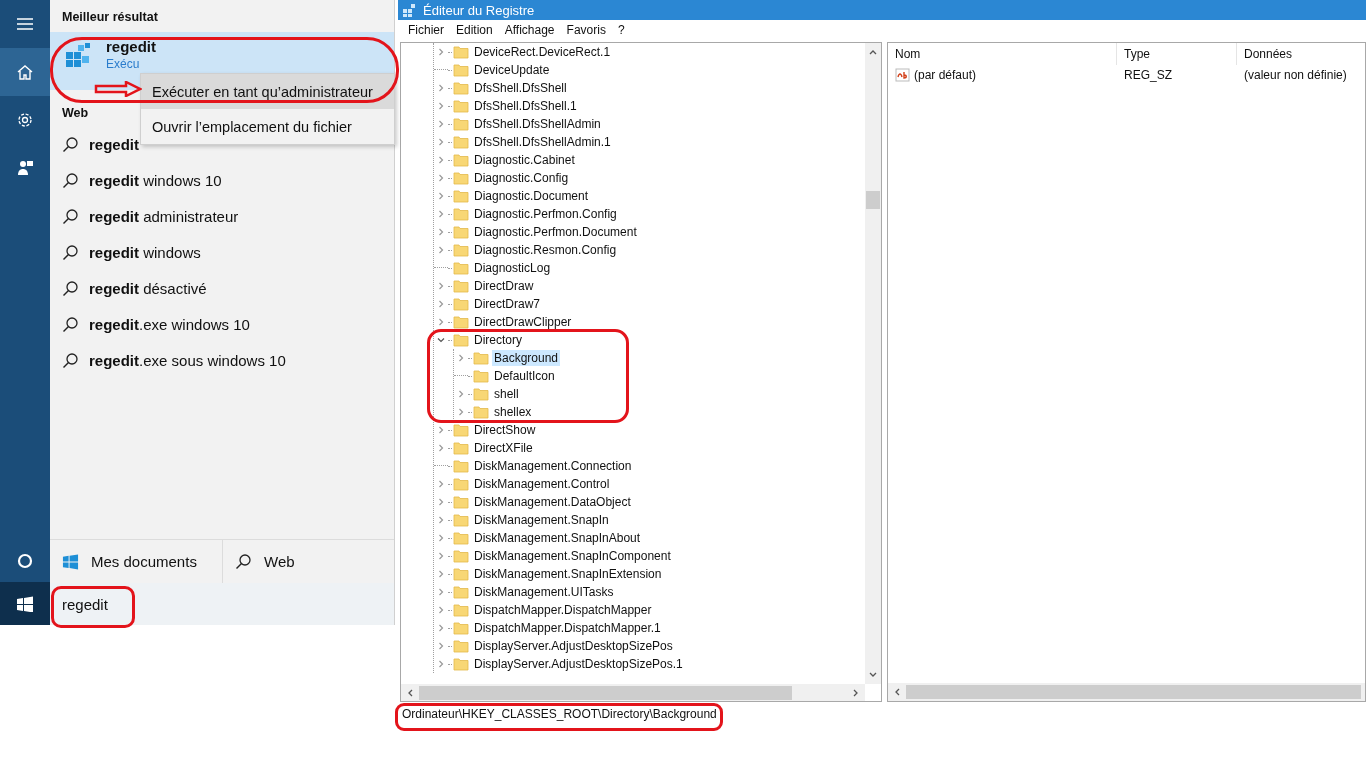 The image size is (1366, 768). What do you see at coordinates (567, 628) in the screenshot?
I see `tree-item: DispatchMapper.DispatchMapper.1` at bounding box center [567, 628].